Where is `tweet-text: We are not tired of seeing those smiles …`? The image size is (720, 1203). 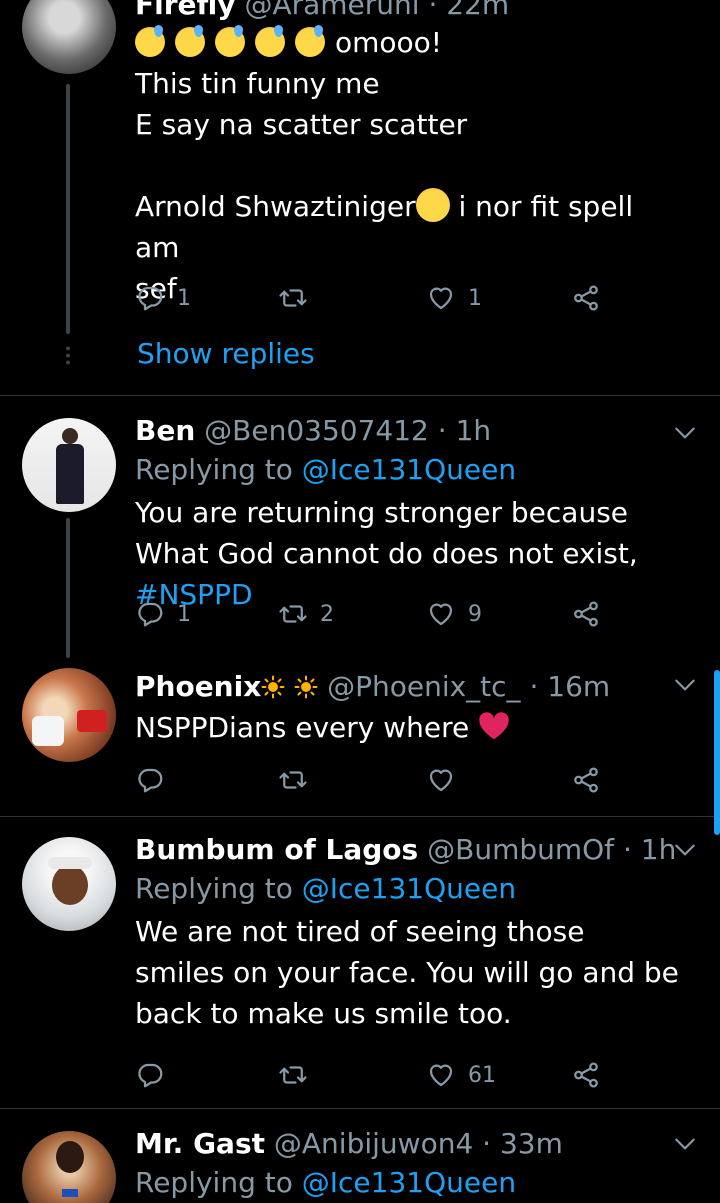
tweet-text: We are not tired of seeing those smiles … is located at coordinates (411, 972).